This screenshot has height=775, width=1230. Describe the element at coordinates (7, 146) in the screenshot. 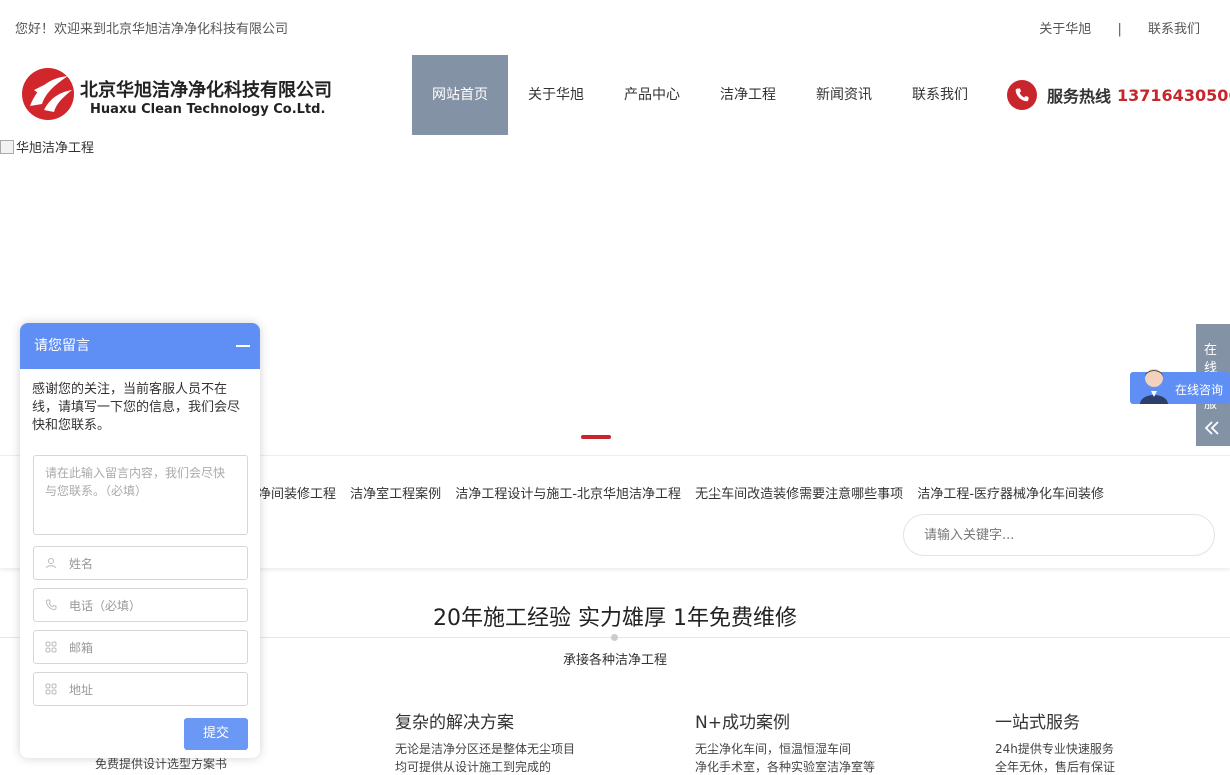

I see `broken-image-icon` at that location.